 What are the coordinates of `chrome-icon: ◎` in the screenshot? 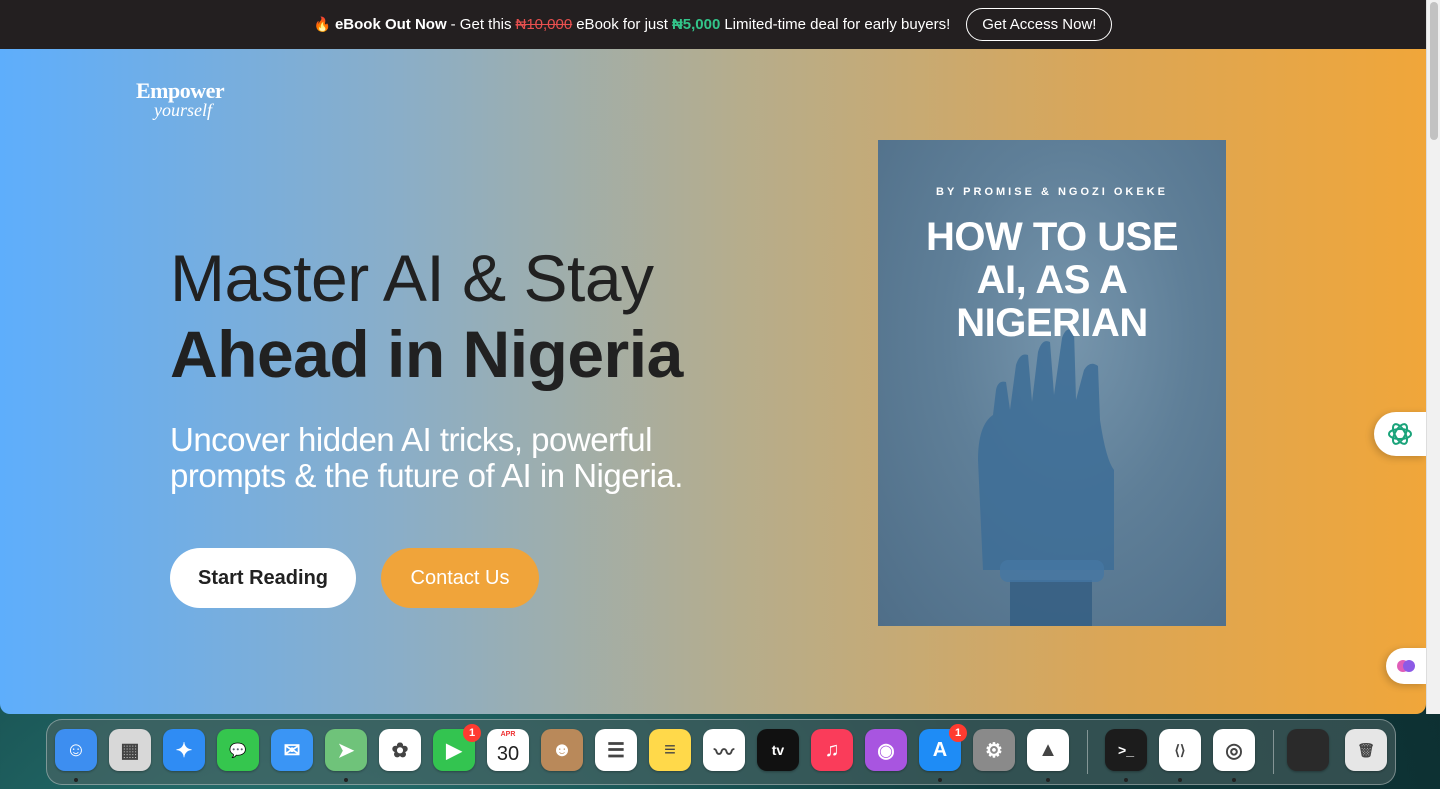 It's located at (1234, 750).